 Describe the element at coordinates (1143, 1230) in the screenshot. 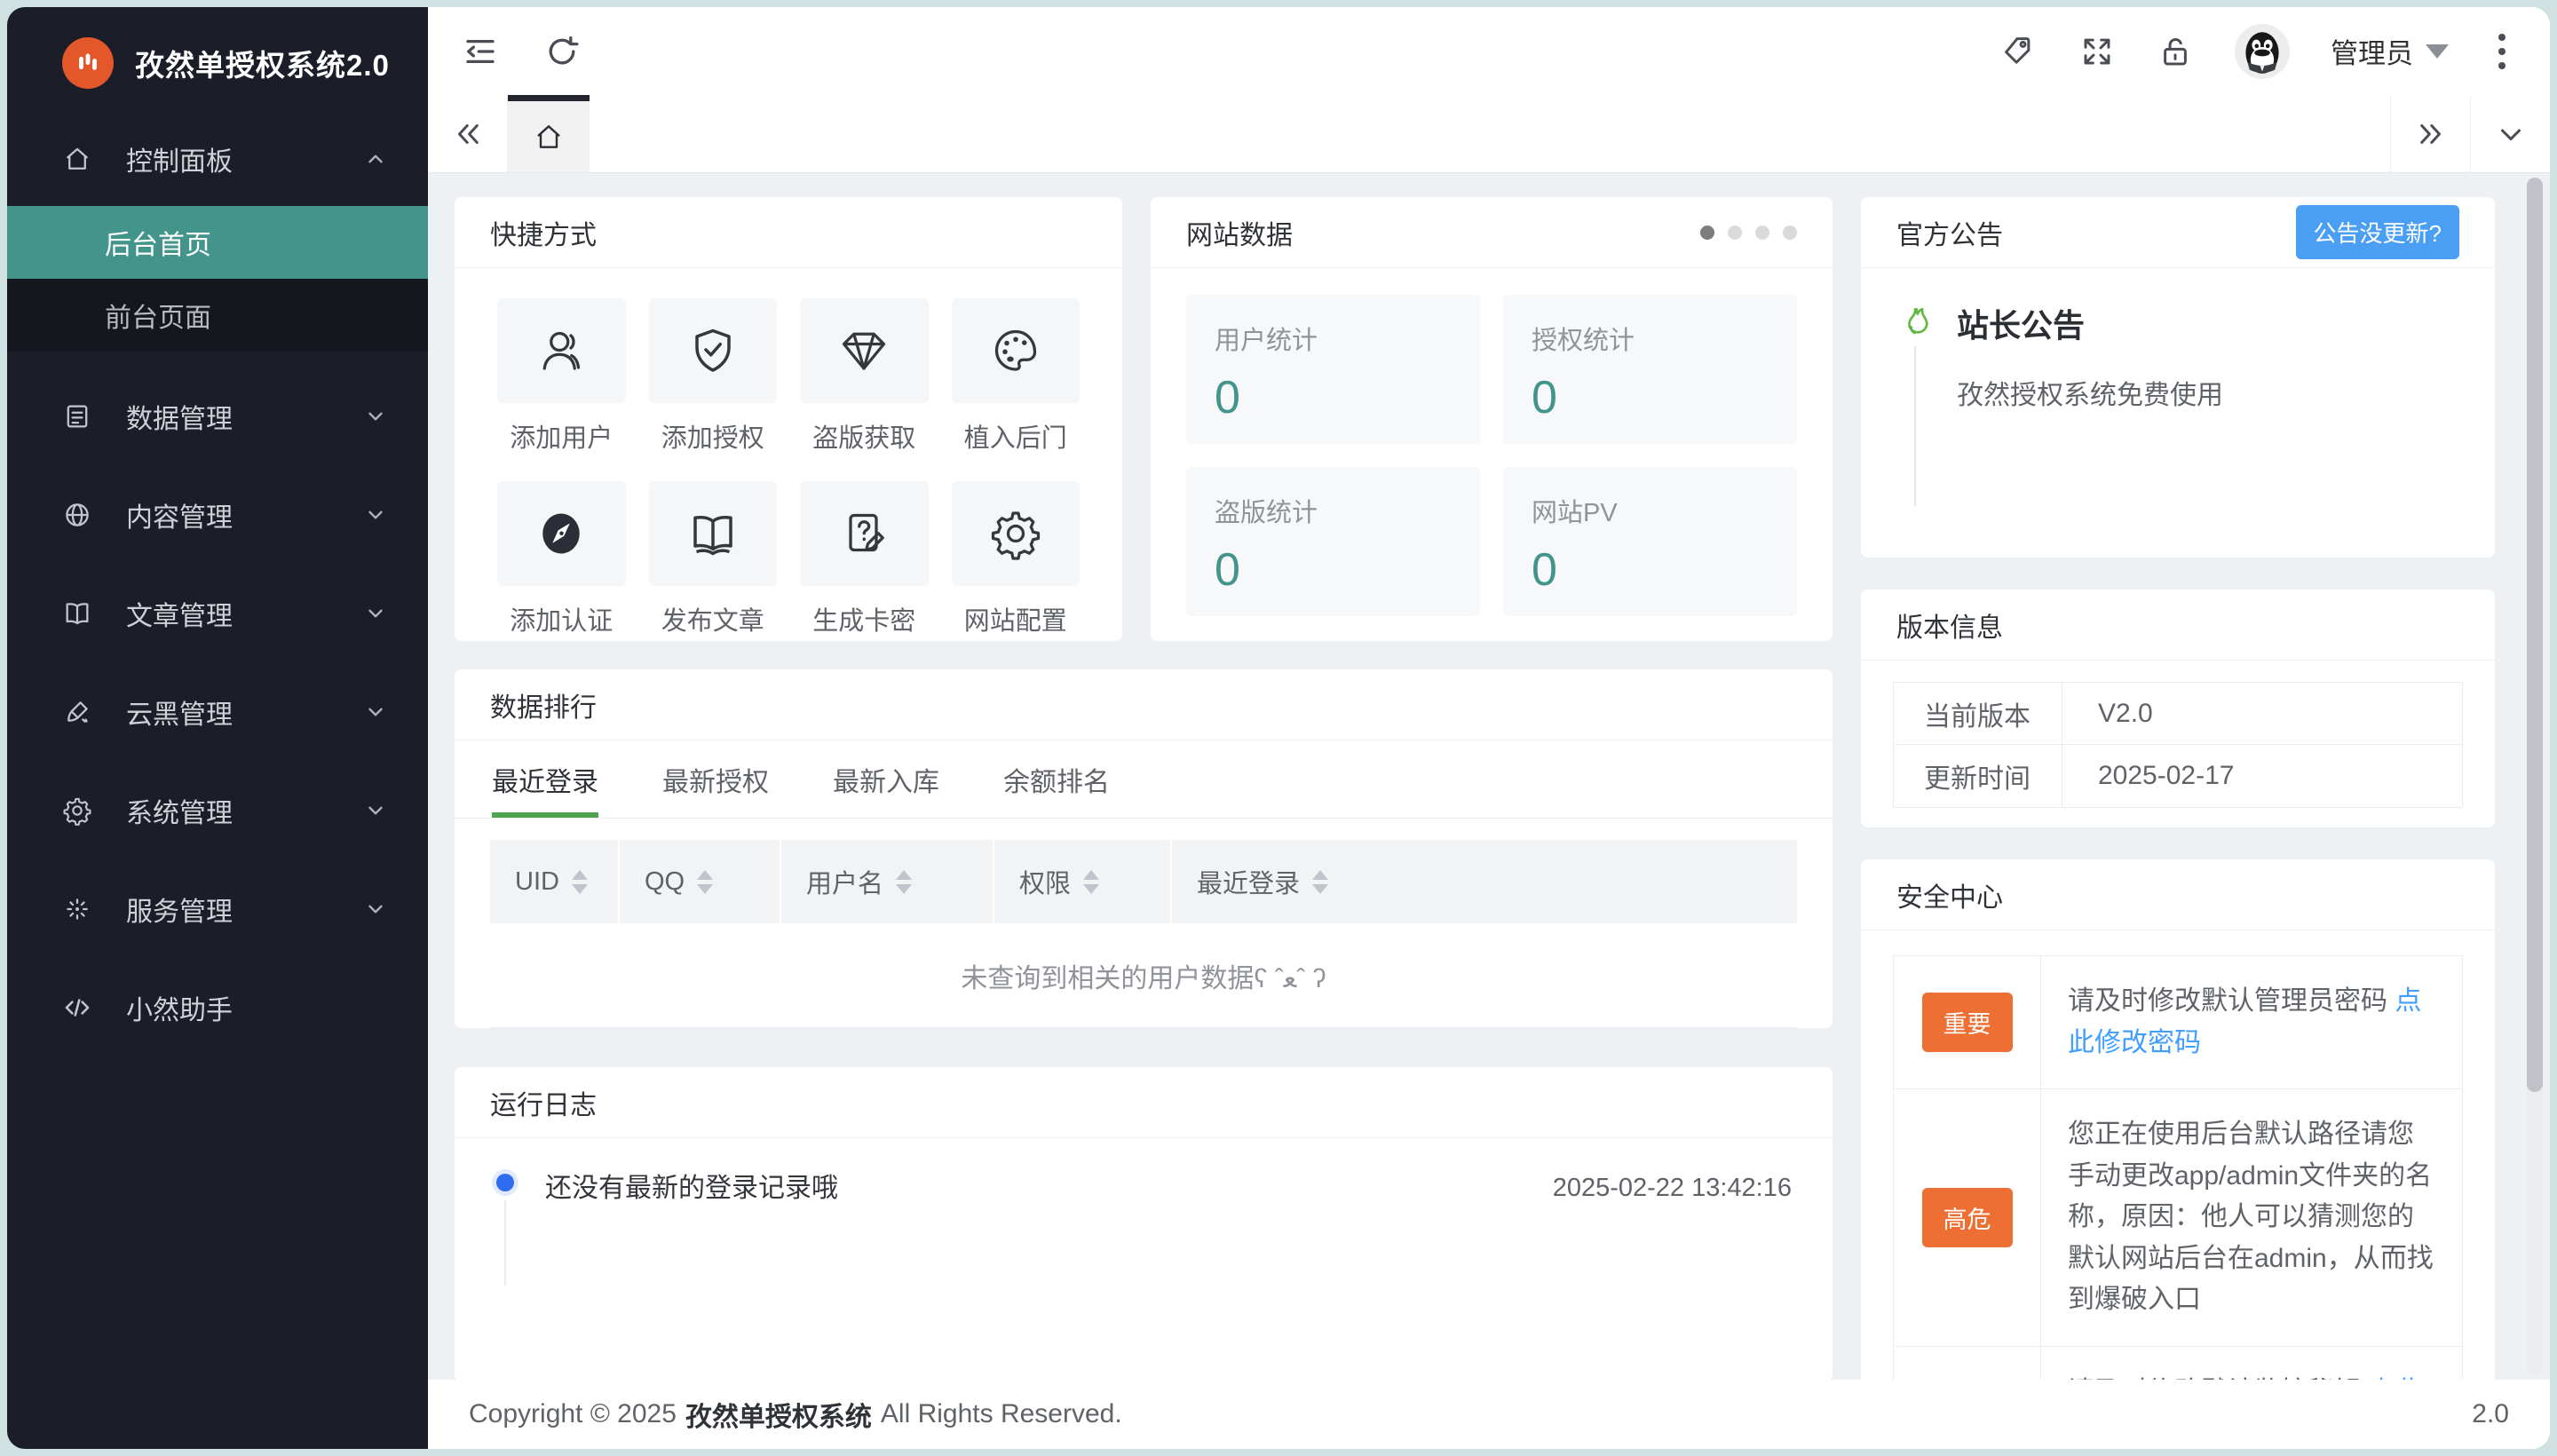

I see `log-entry: 还没有最新的登录记录哦 2025-02-22 13:42:16` at that location.